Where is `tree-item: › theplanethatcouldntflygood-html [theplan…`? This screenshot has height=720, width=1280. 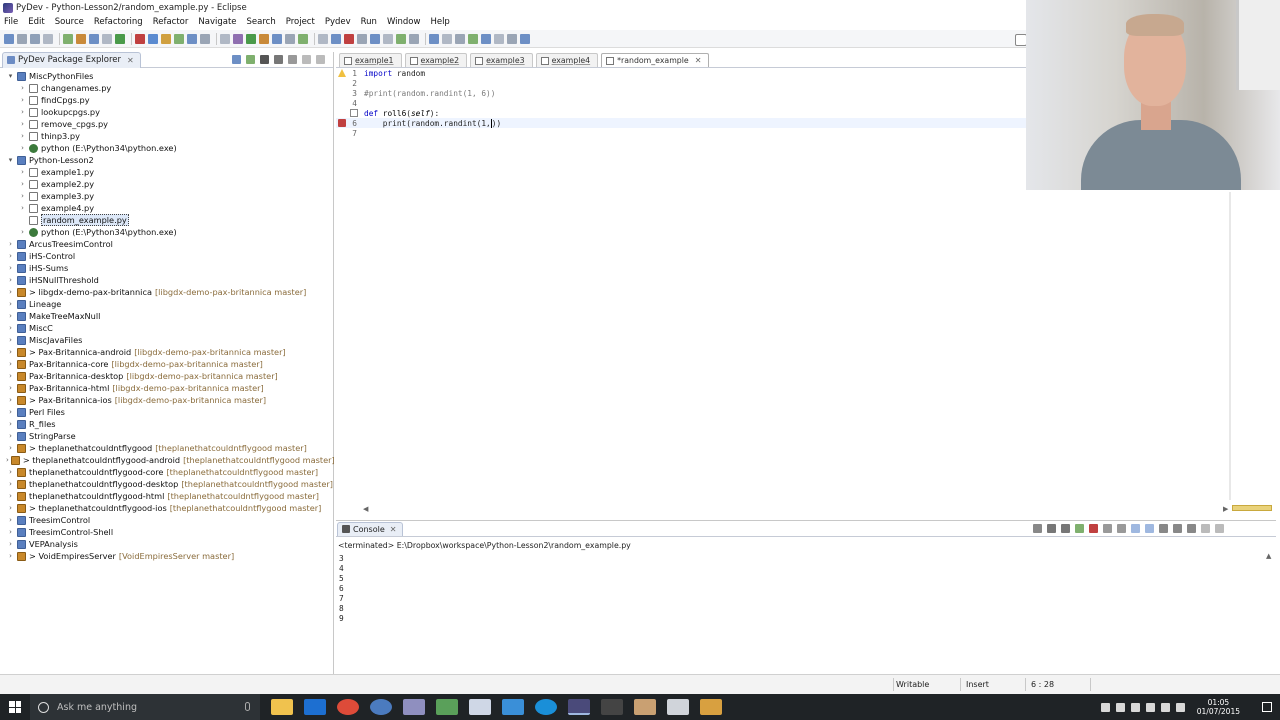 tree-item: › theplanethatcouldntflygood-html [theplan… is located at coordinates (166, 496).